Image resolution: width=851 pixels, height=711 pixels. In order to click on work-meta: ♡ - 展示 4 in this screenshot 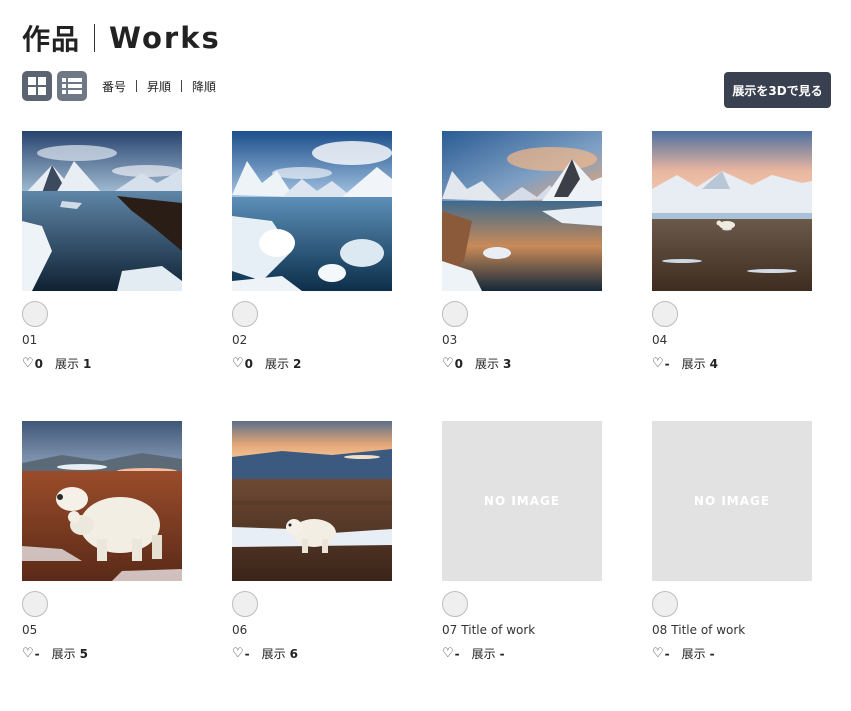, I will do `click(685, 363)`.